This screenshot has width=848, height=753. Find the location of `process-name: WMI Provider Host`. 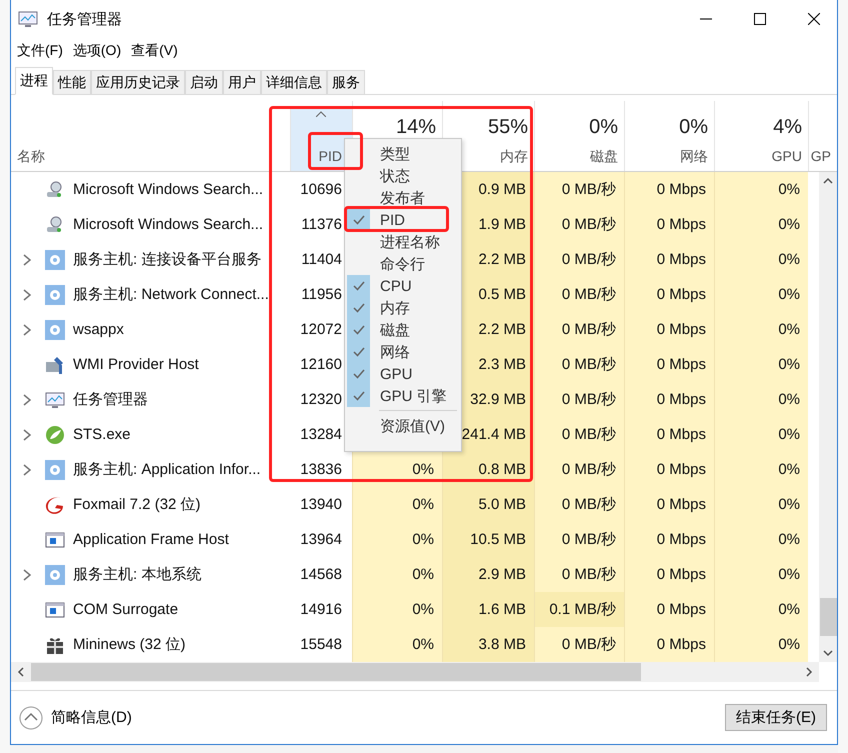

process-name: WMI Provider Host is located at coordinates (136, 364).